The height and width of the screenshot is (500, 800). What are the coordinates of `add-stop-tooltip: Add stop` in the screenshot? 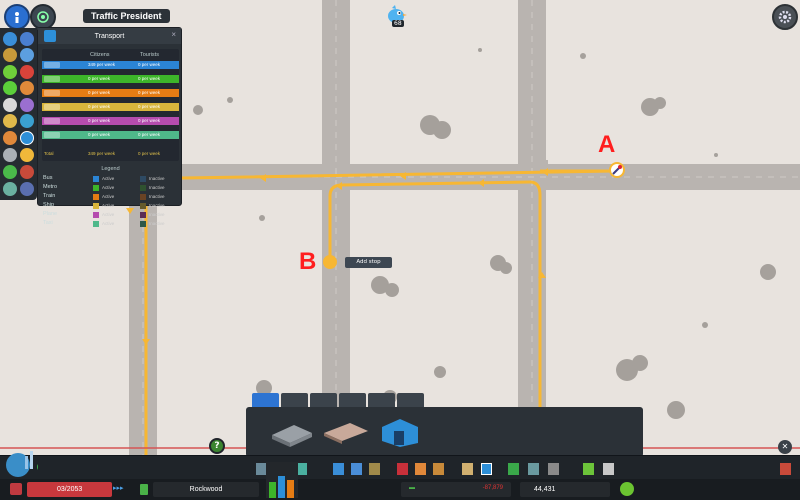 It's located at (368, 262).